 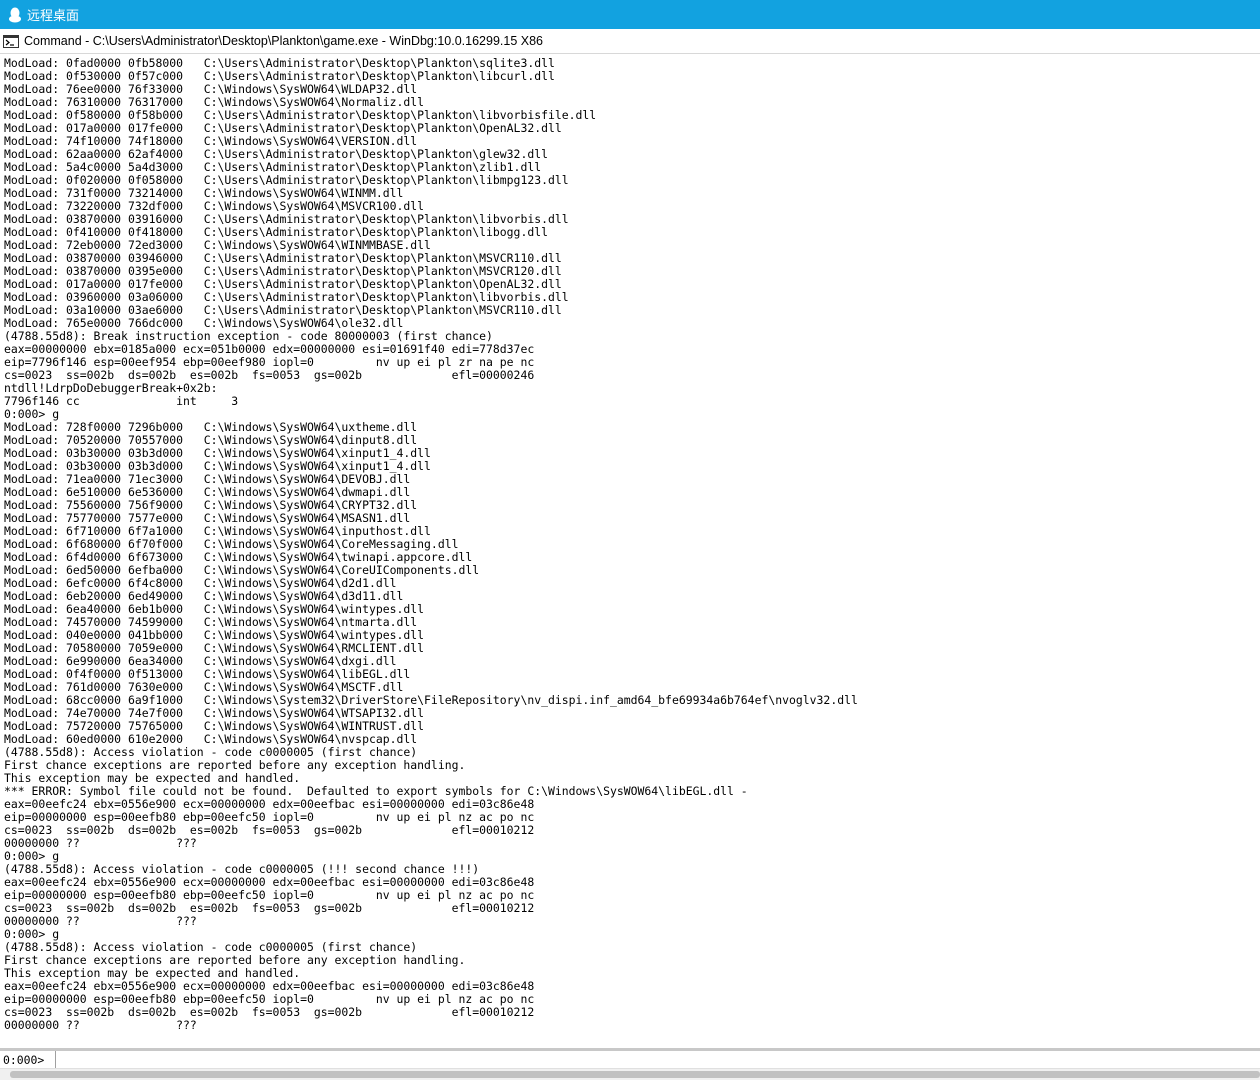 What do you see at coordinates (121, 401) in the screenshot?
I see `output-line: 7796f146 cc int 3` at bounding box center [121, 401].